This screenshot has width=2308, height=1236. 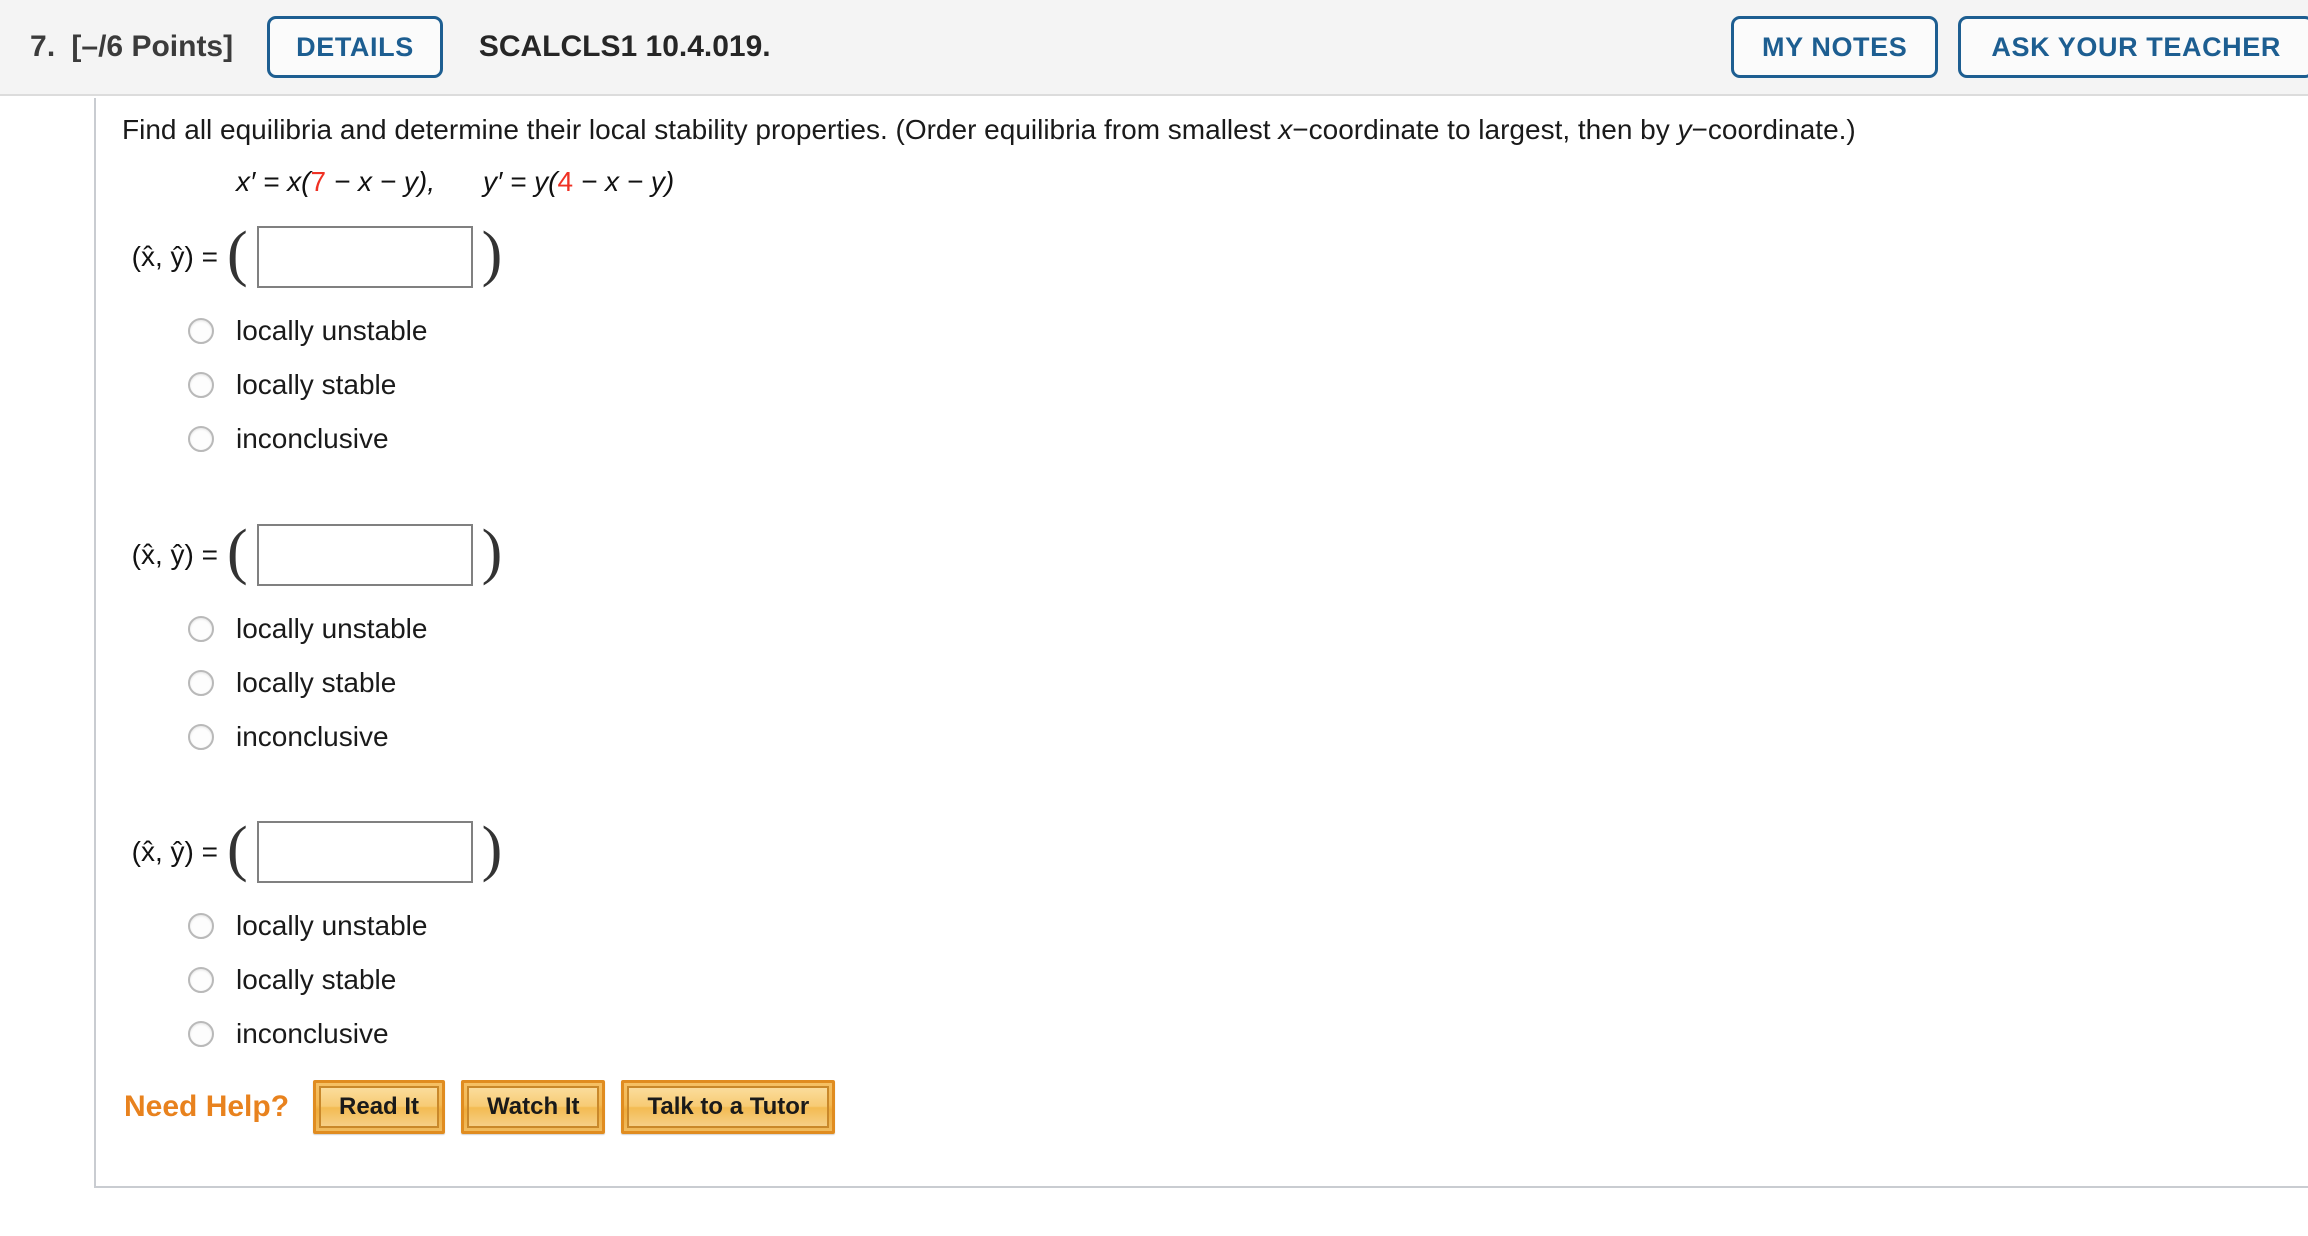 What do you see at coordinates (237, 849) in the screenshot?
I see `open-paren-3: (` at bounding box center [237, 849].